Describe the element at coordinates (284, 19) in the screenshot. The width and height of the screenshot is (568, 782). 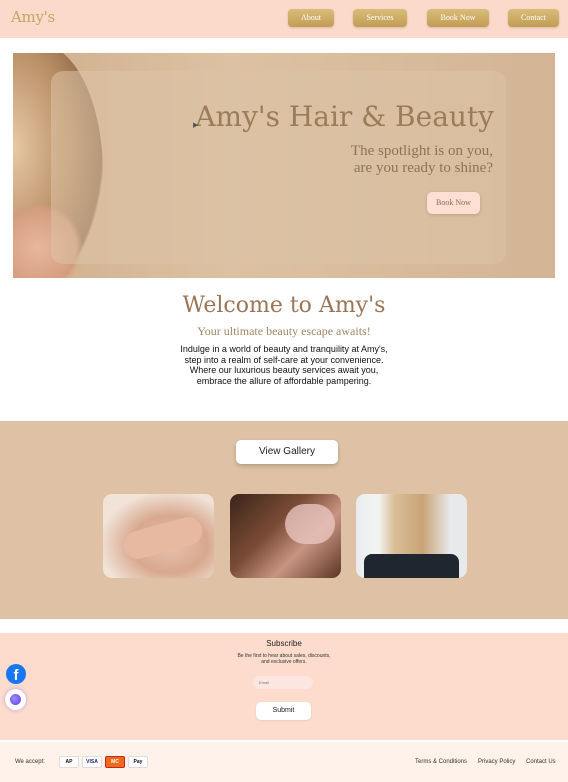
I see `site-header: Amy's About Services Book Now Contact` at that location.